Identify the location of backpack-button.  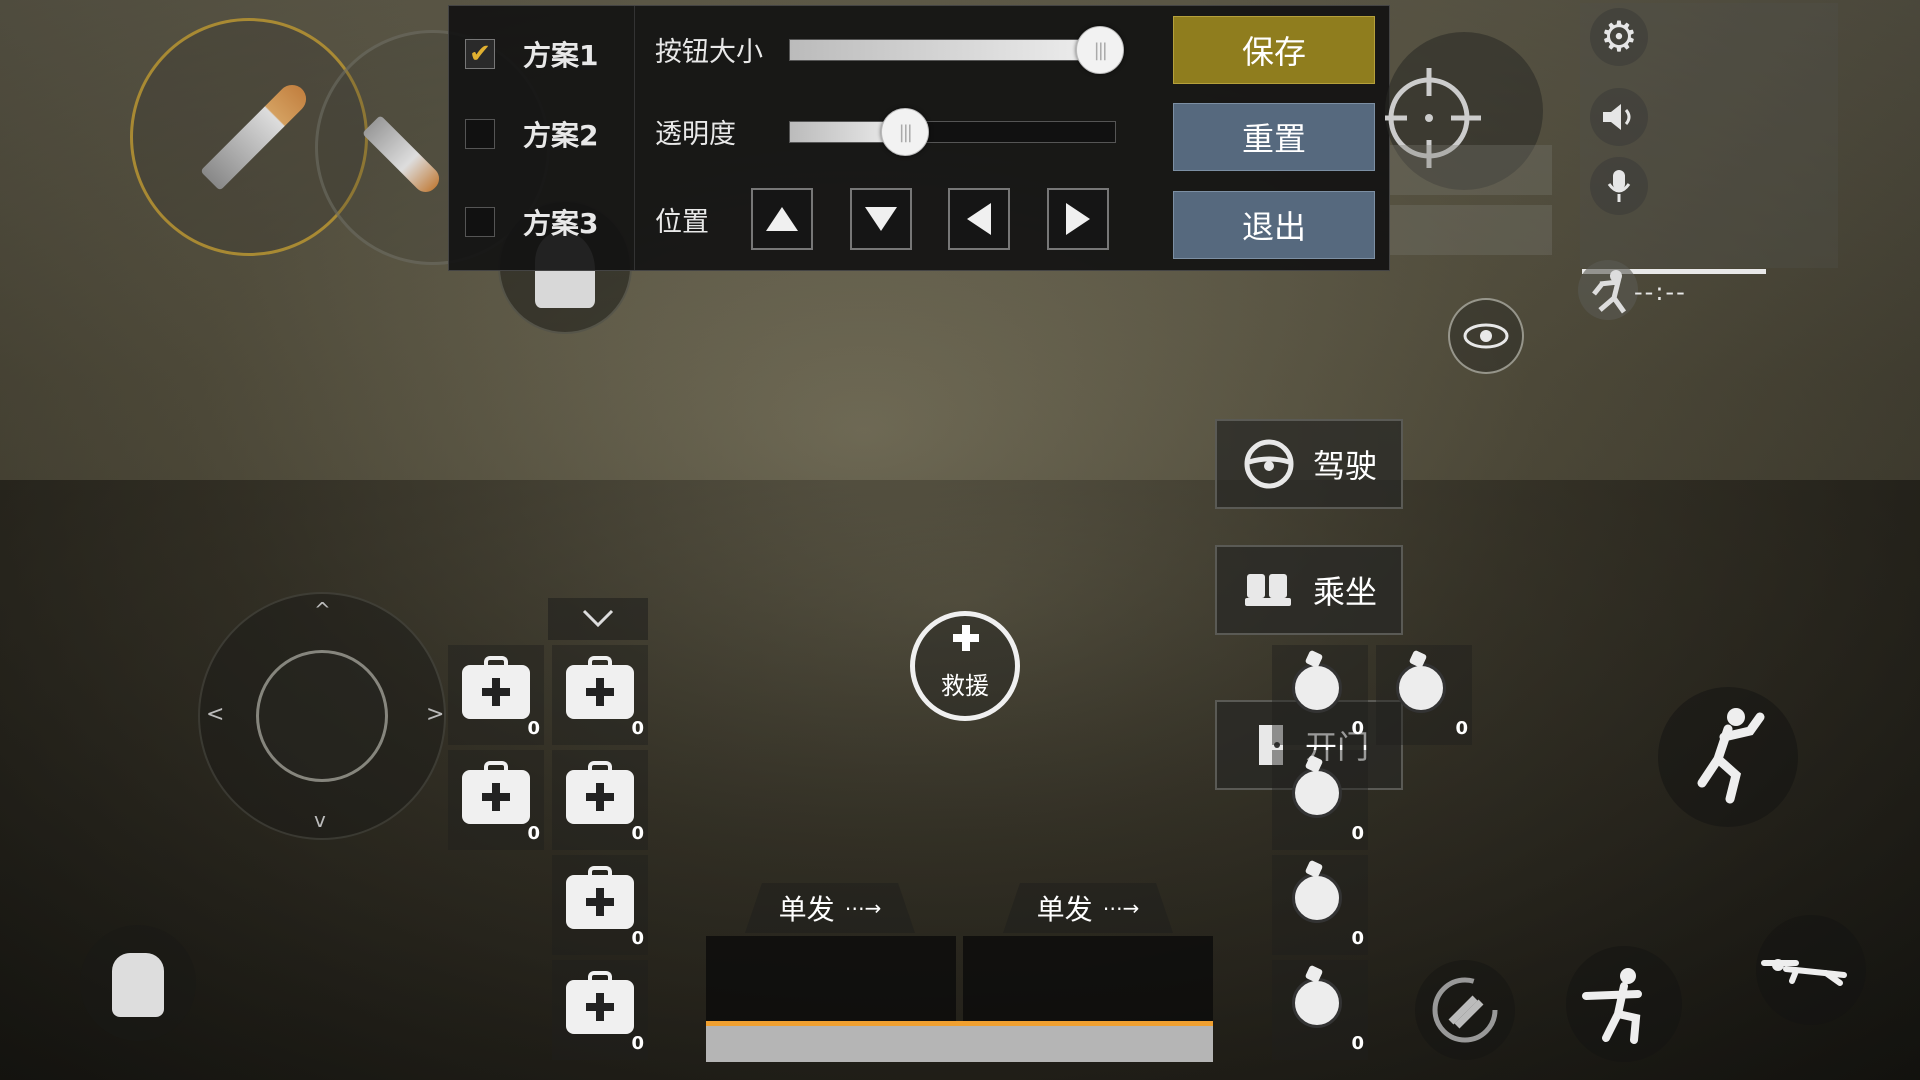
(138, 983).